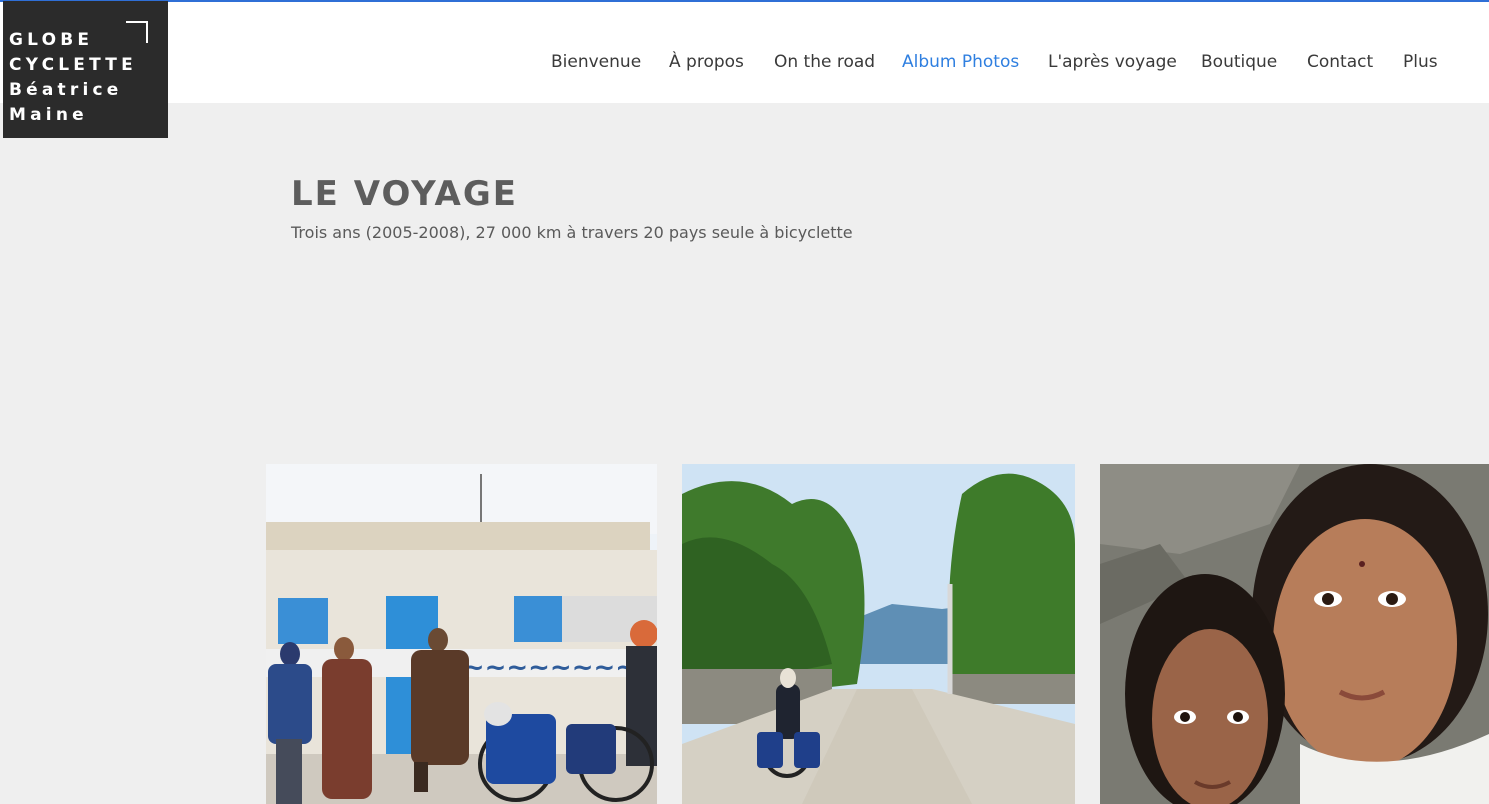 The height and width of the screenshot is (804, 1489). I want to click on nav-item-a-propos: À propos, so click(706, 62).